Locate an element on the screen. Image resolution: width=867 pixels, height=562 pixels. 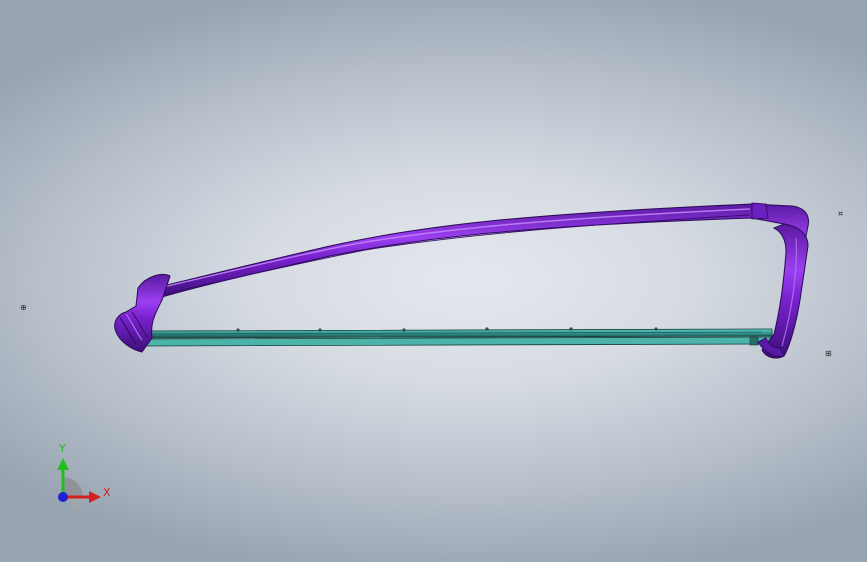
origin-marker-right-top-icon: ¤ is located at coordinates (840, 214).